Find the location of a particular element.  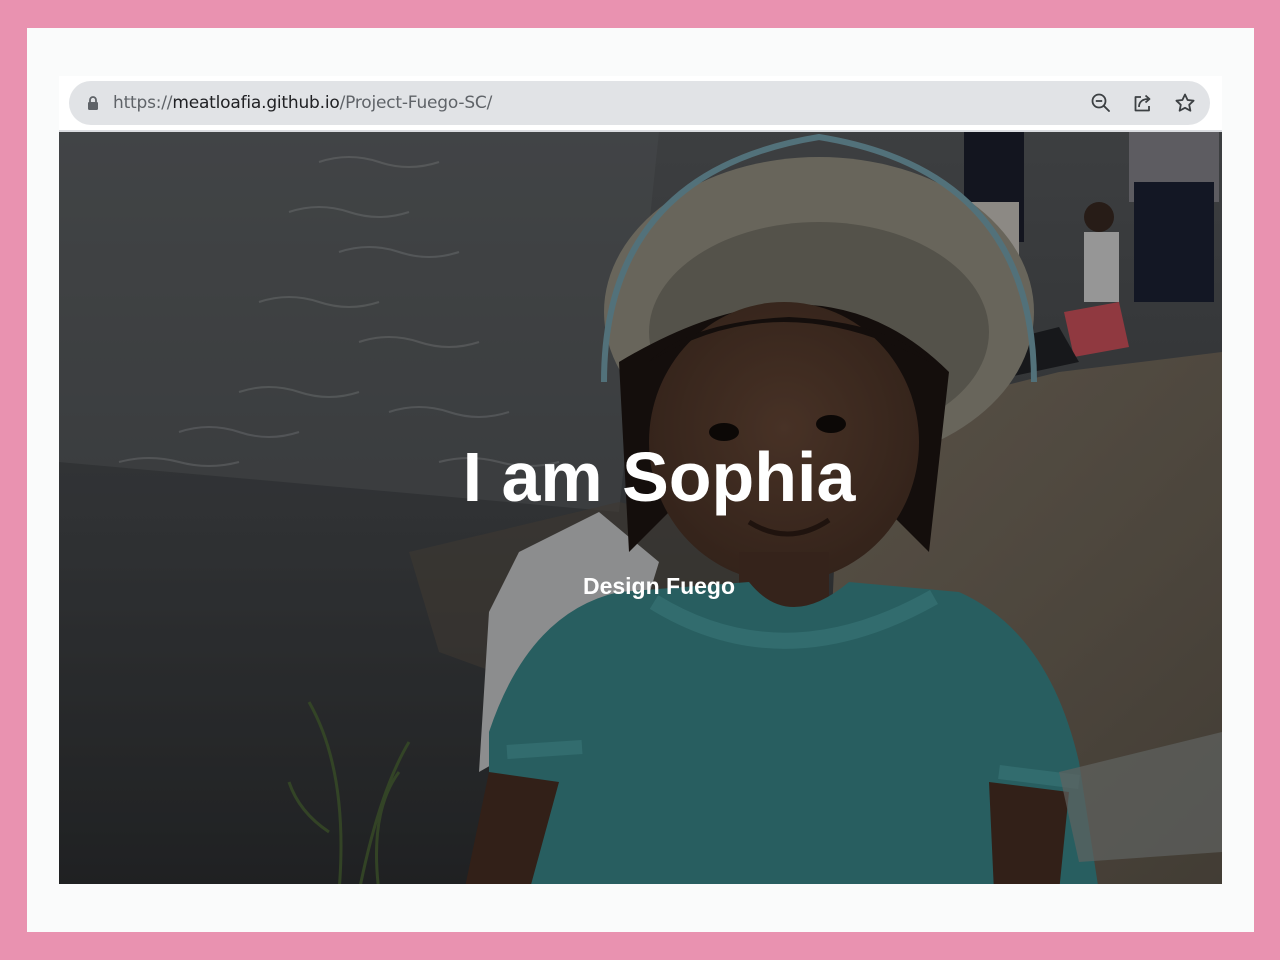

url-path: /Project-Fuego-SC/ is located at coordinates (416, 103).